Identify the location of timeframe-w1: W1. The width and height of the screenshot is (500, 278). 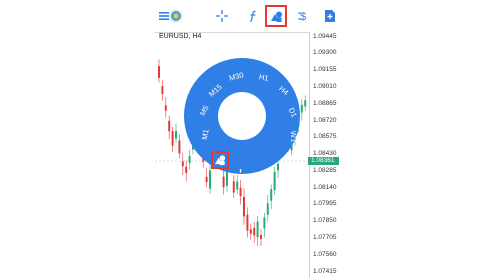
(294, 137).